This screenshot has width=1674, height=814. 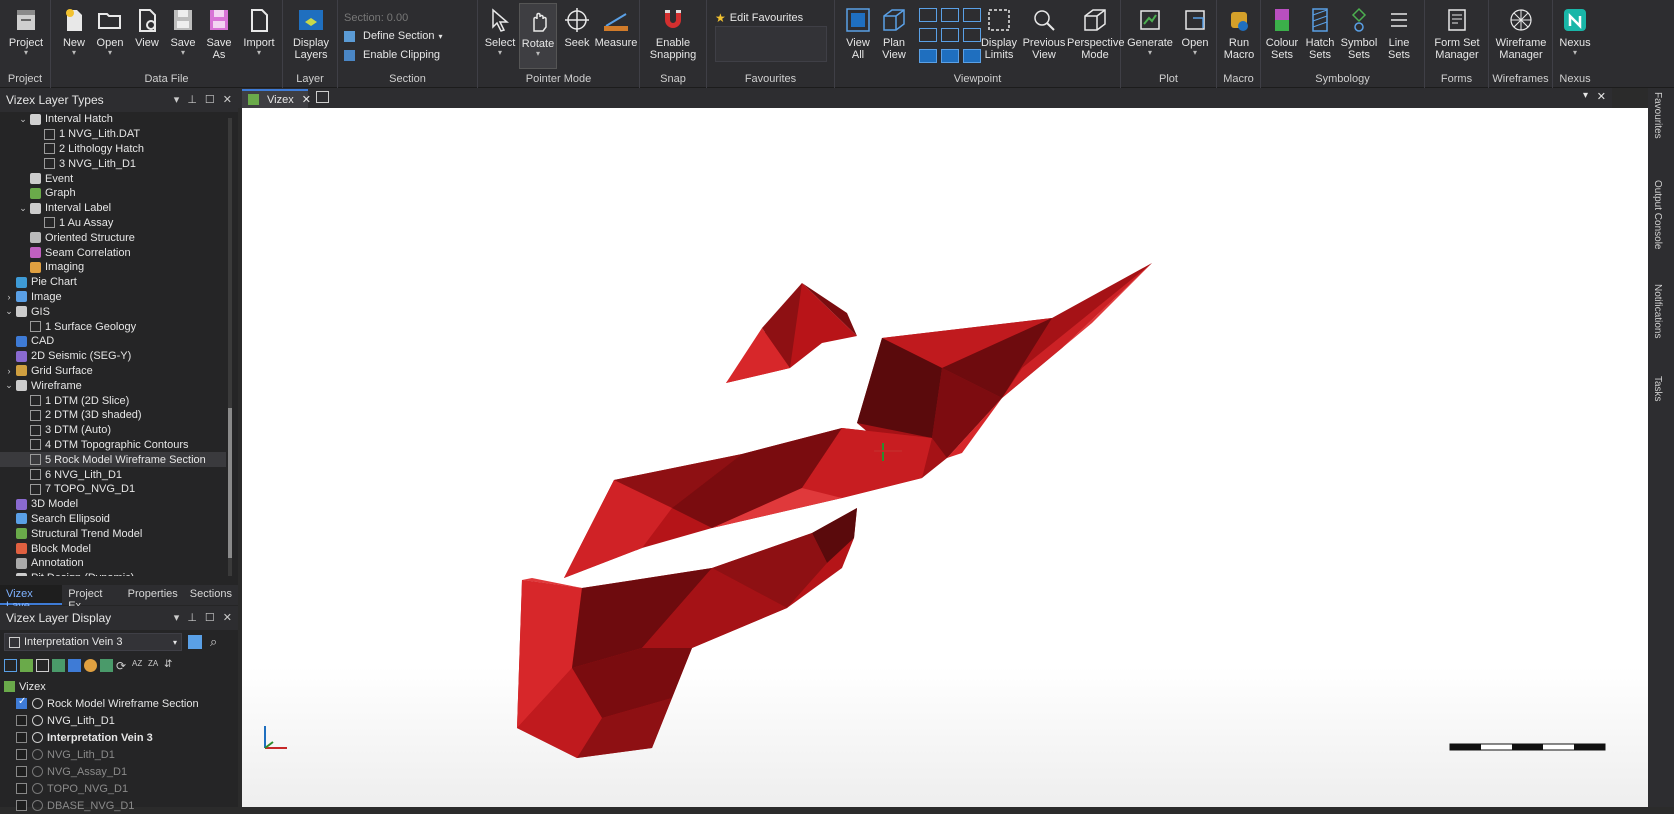 What do you see at coordinates (74, 665) in the screenshot?
I see `table-icon` at bounding box center [74, 665].